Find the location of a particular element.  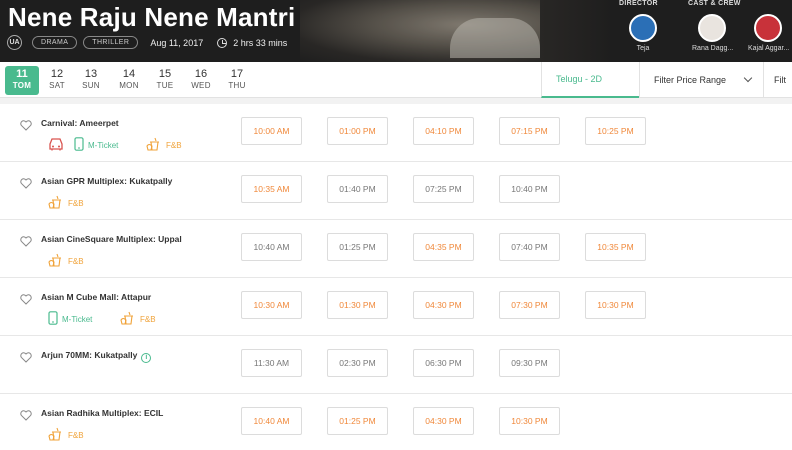

director-label: DIRECTOR is located at coordinates (638, 3).